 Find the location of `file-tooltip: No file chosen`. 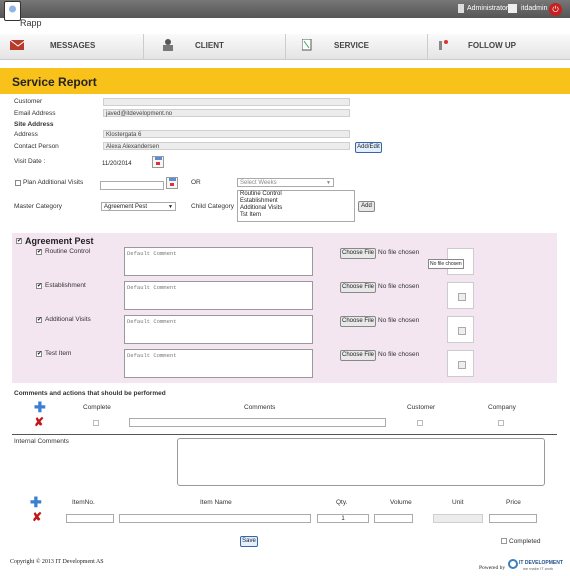

file-tooltip: No file chosen is located at coordinates (446, 264).